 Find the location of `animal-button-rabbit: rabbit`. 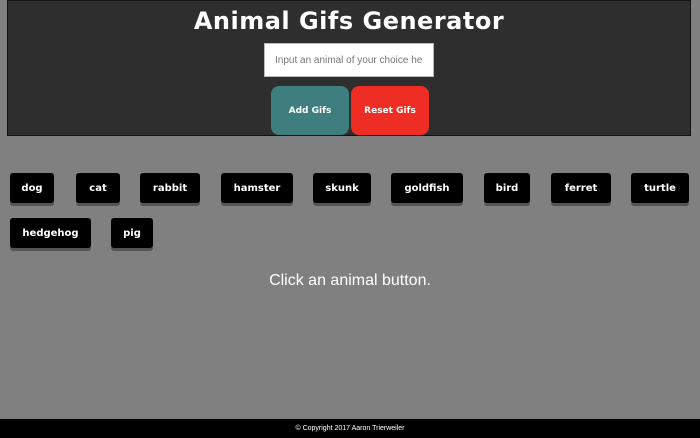

animal-button-rabbit: rabbit is located at coordinates (170, 188).